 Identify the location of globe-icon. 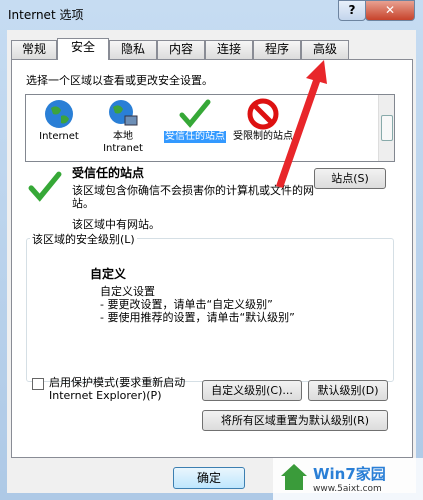
(59, 114).